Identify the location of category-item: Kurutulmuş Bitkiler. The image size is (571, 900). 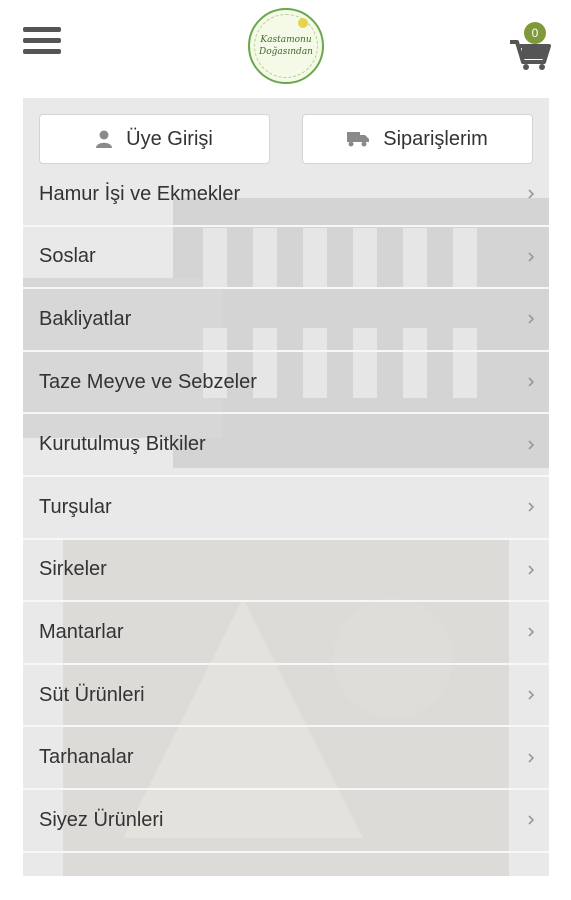
(286, 445).